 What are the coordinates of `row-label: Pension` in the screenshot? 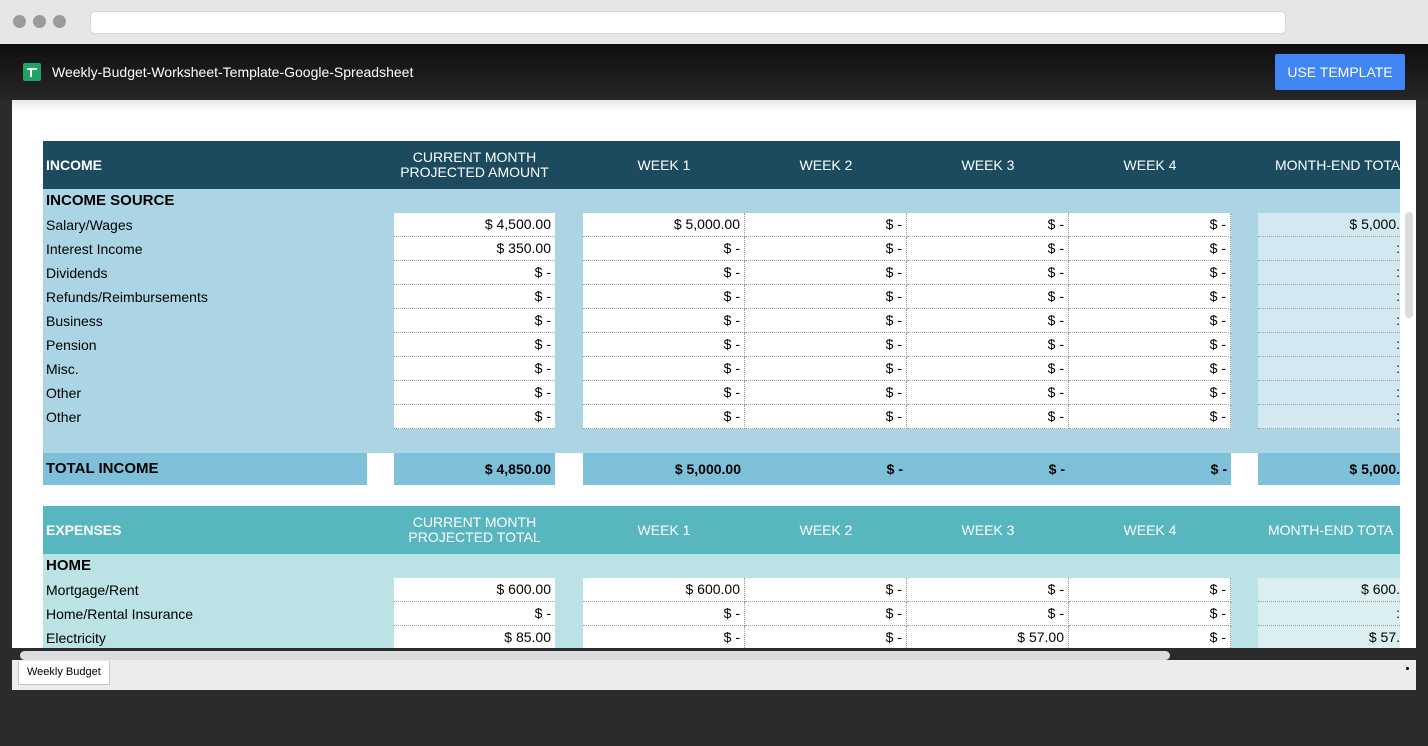 It's located at (71, 345).